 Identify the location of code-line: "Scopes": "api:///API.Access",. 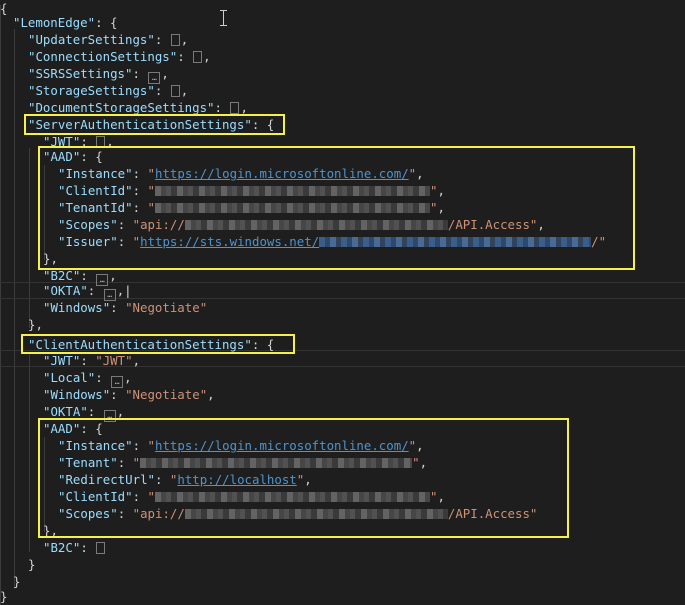
(301, 224).